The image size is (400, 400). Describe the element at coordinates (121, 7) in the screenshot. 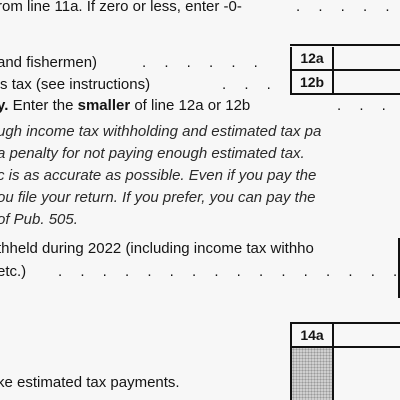

I see `line-11b-text: rom line 11a. If zero or less, enter -0-` at that location.